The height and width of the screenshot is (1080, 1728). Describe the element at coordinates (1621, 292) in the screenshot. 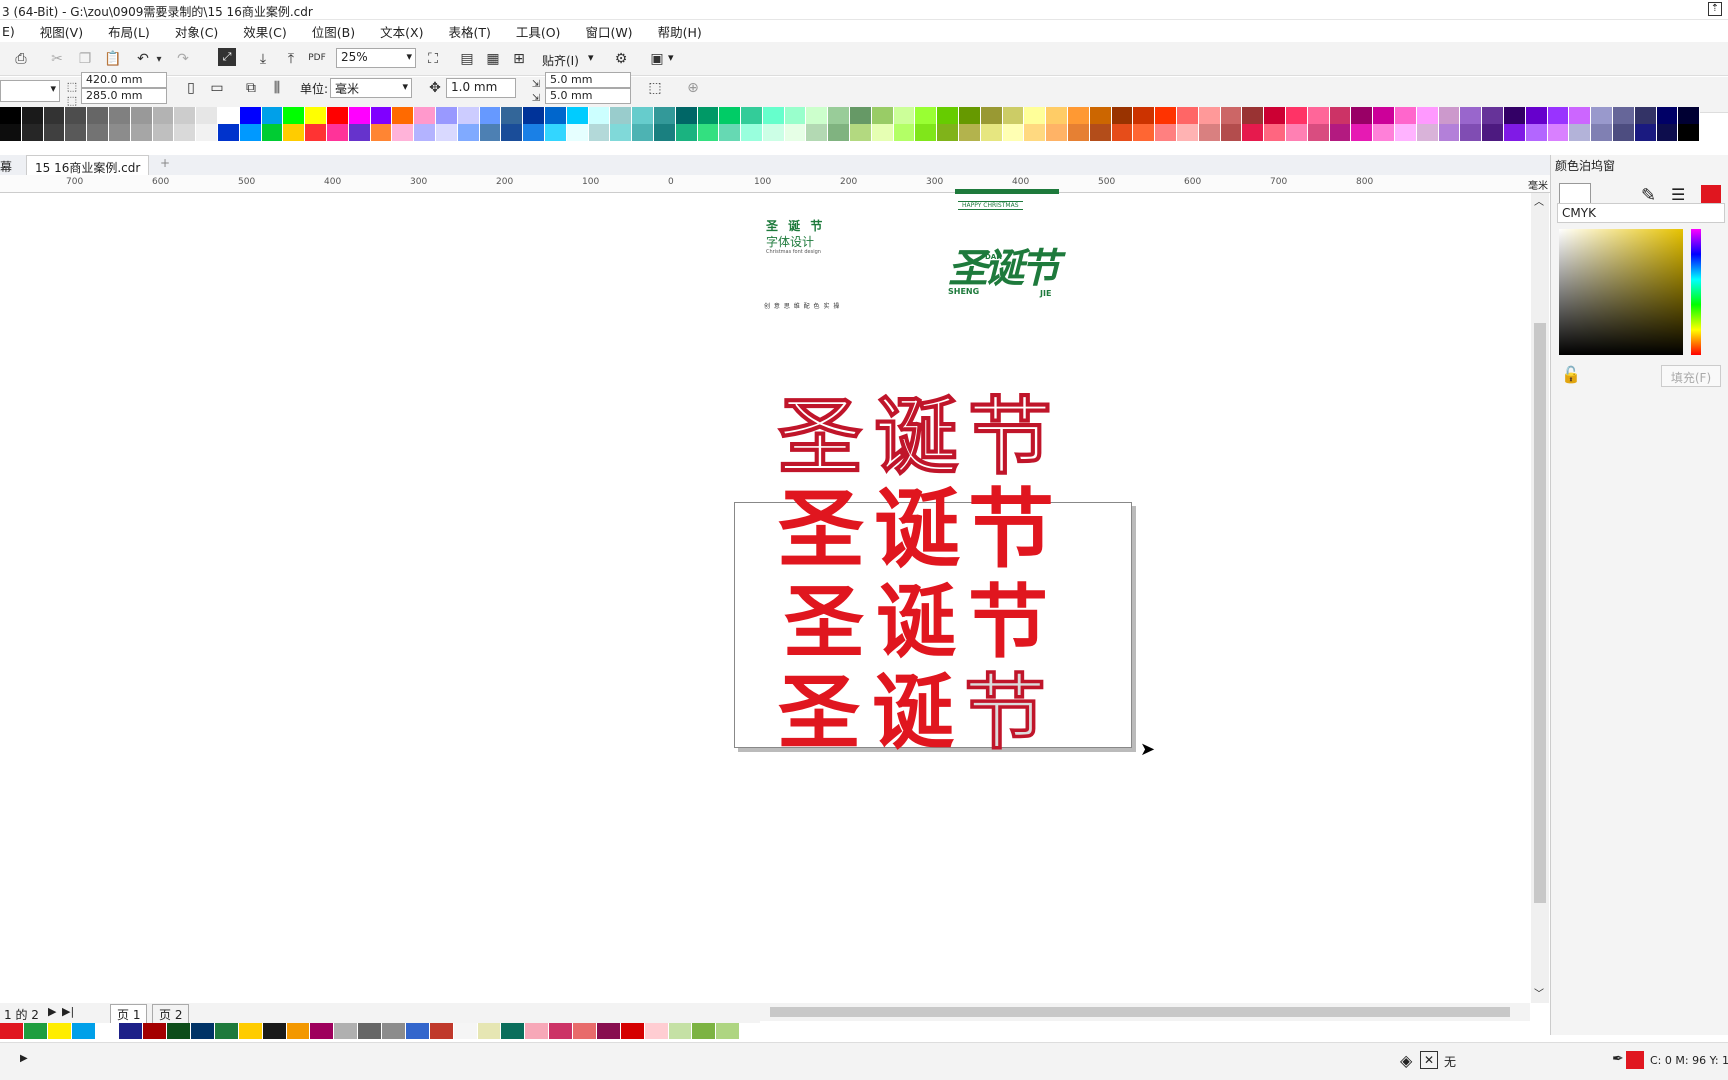

I see `color-picker-square` at that location.